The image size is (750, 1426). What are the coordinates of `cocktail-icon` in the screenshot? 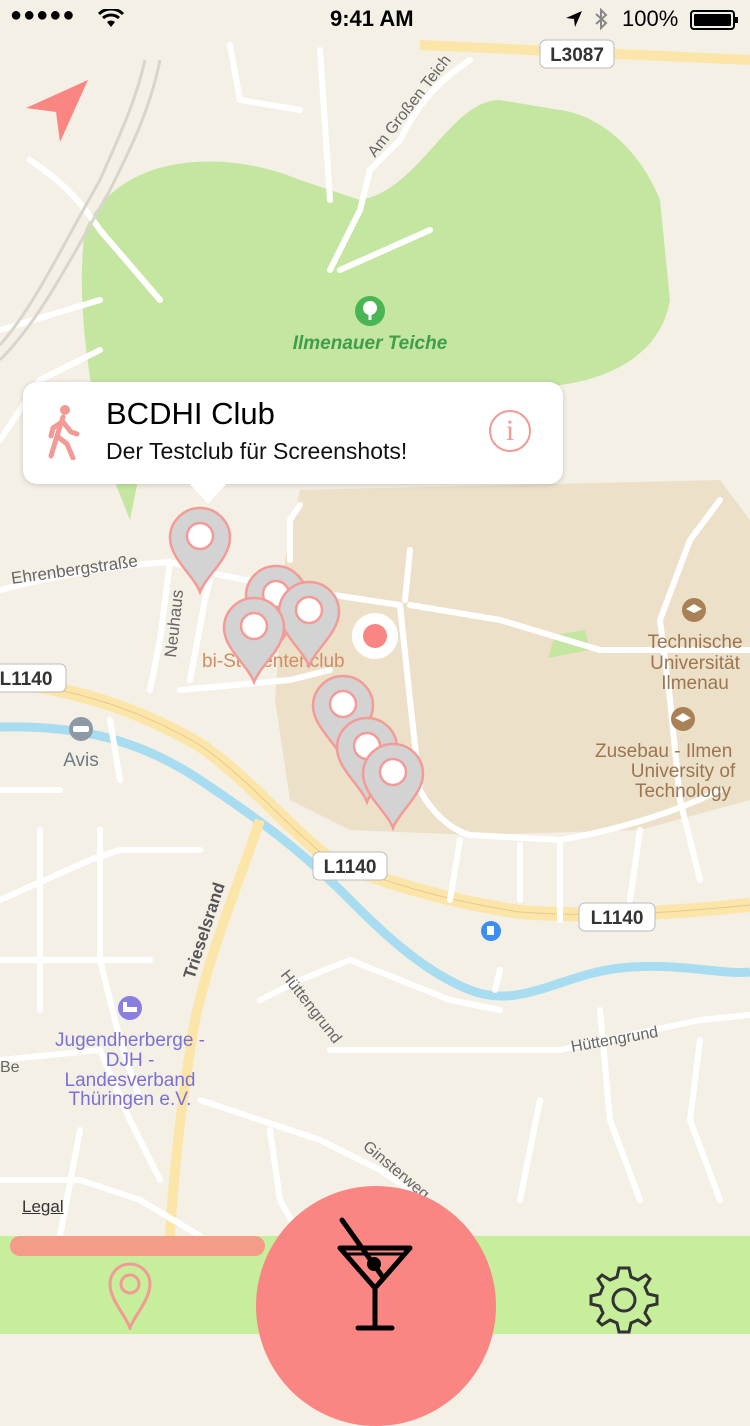 It's located at (375, 1274).